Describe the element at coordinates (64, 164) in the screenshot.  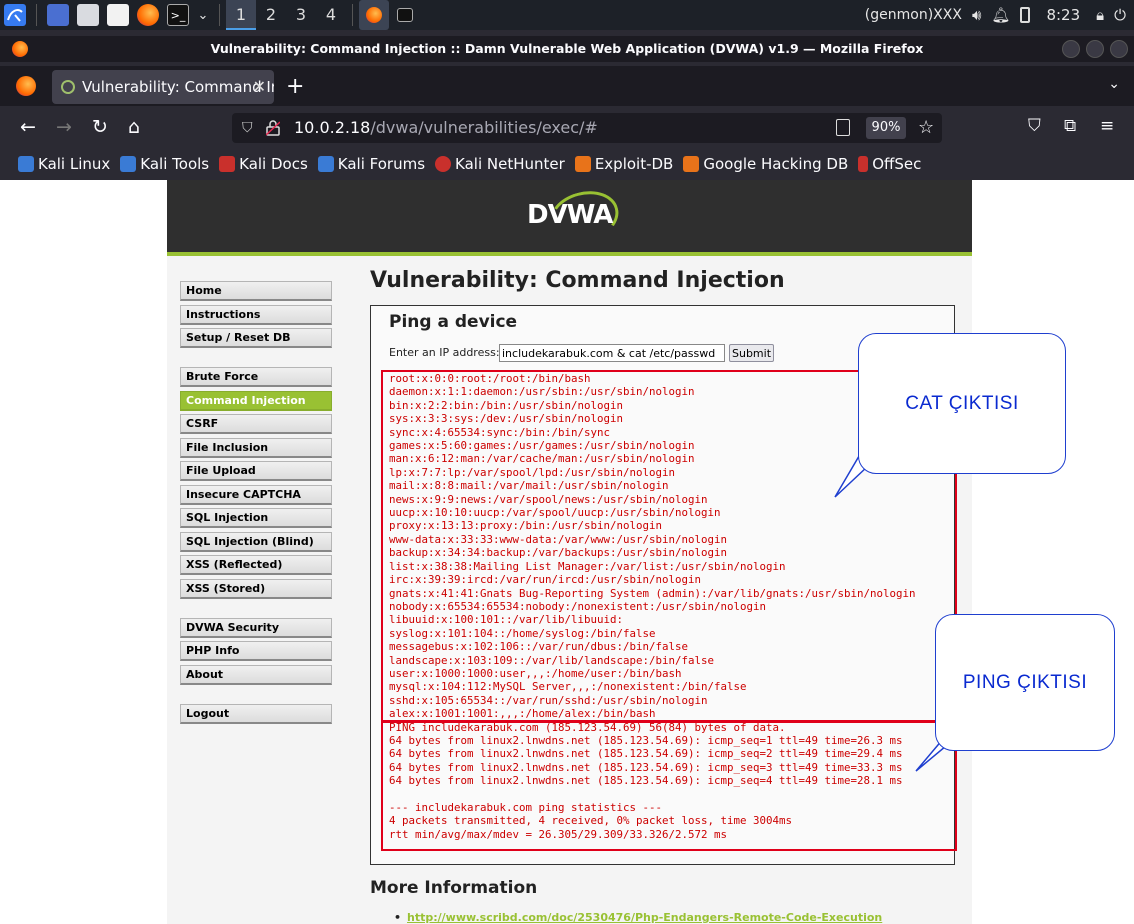
I see `bookmark-kali-linux: Kali Linux` at that location.